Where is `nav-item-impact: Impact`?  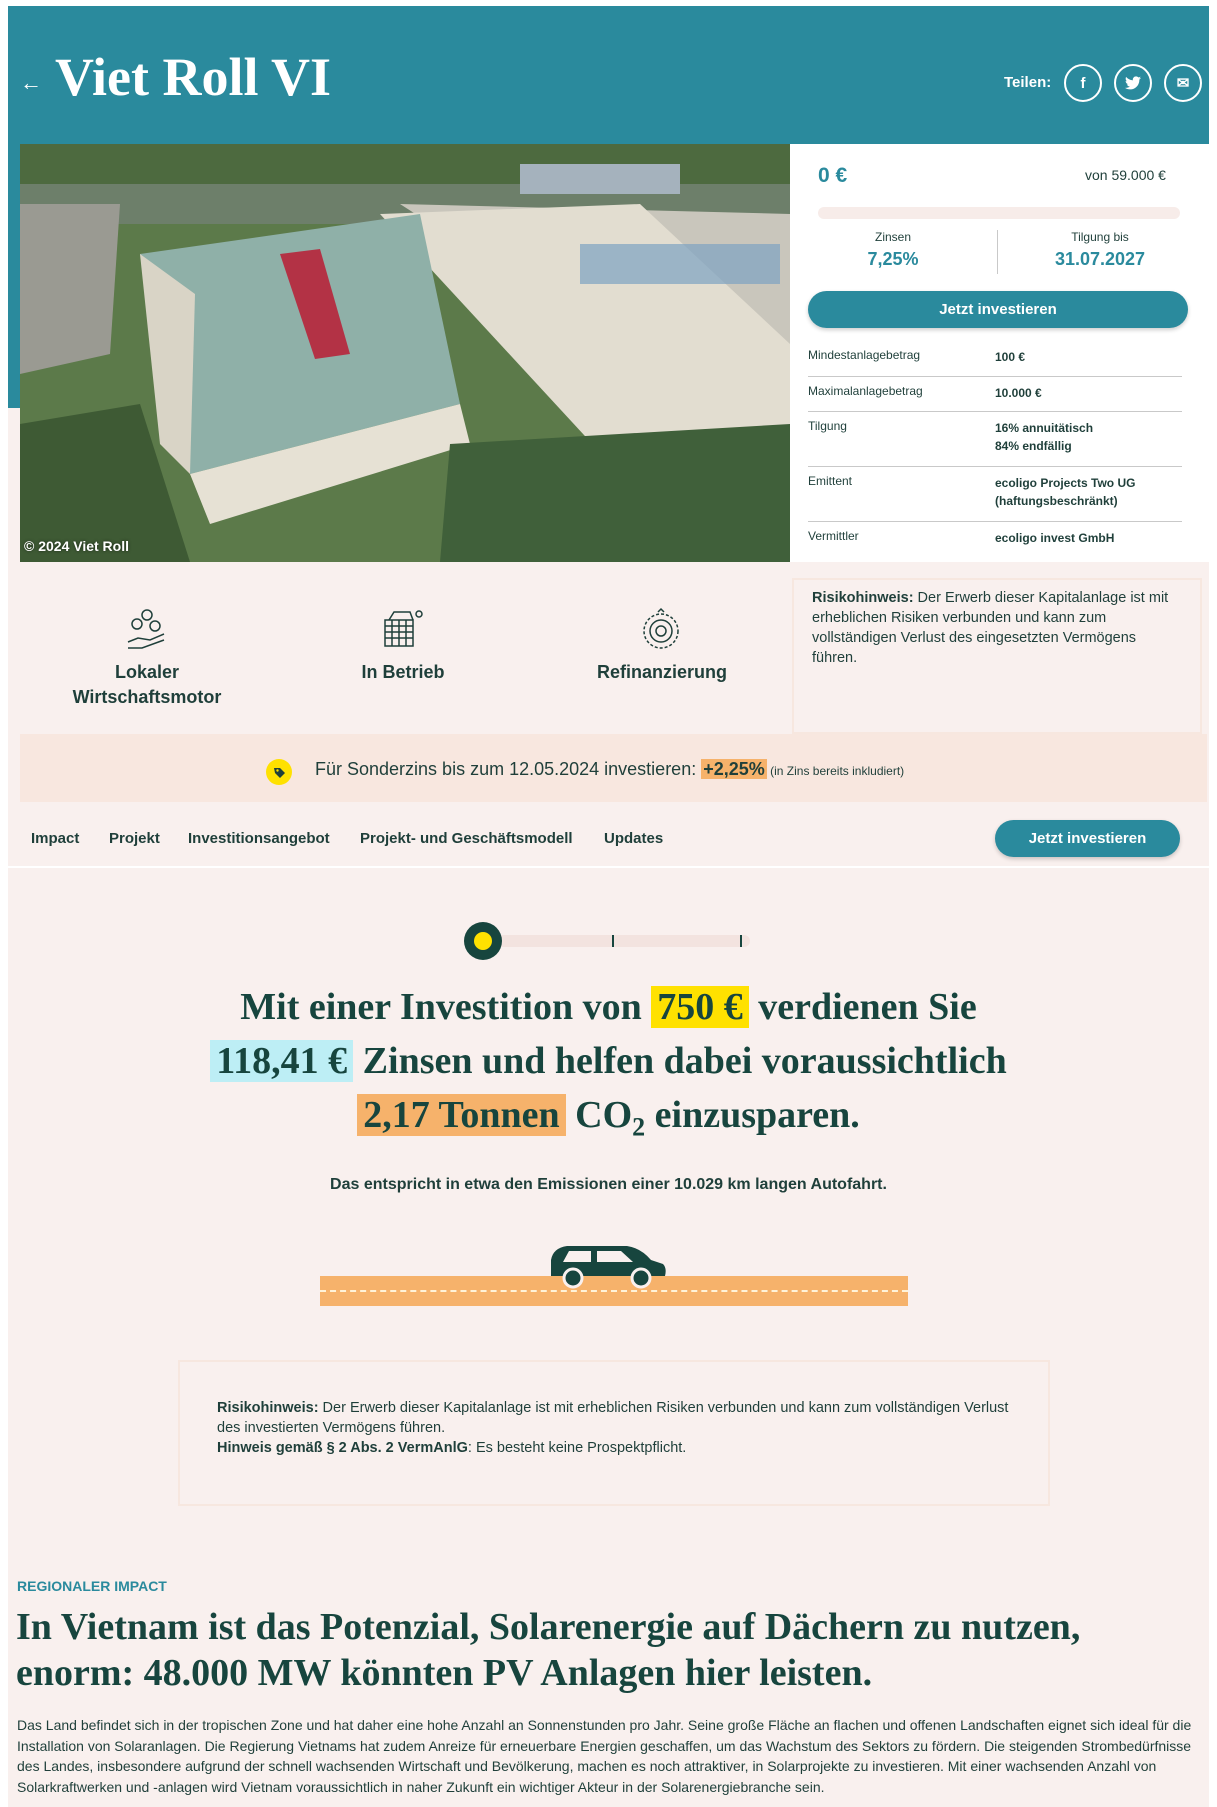 nav-item-impact: Impact is located at coordinates (55, 838).